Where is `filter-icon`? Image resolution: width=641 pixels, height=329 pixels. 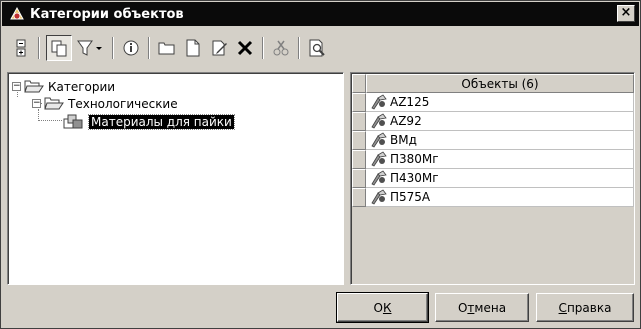
filter-icon is located at coordinates (89, 48).